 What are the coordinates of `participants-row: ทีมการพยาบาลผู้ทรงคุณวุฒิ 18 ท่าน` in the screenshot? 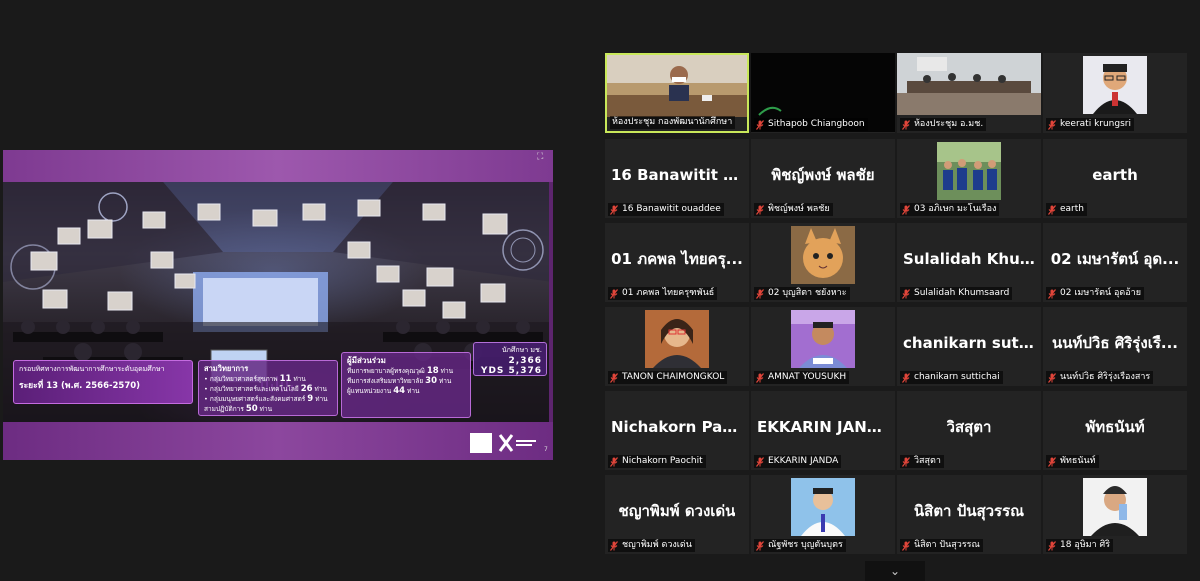 It's located at (400, 371).